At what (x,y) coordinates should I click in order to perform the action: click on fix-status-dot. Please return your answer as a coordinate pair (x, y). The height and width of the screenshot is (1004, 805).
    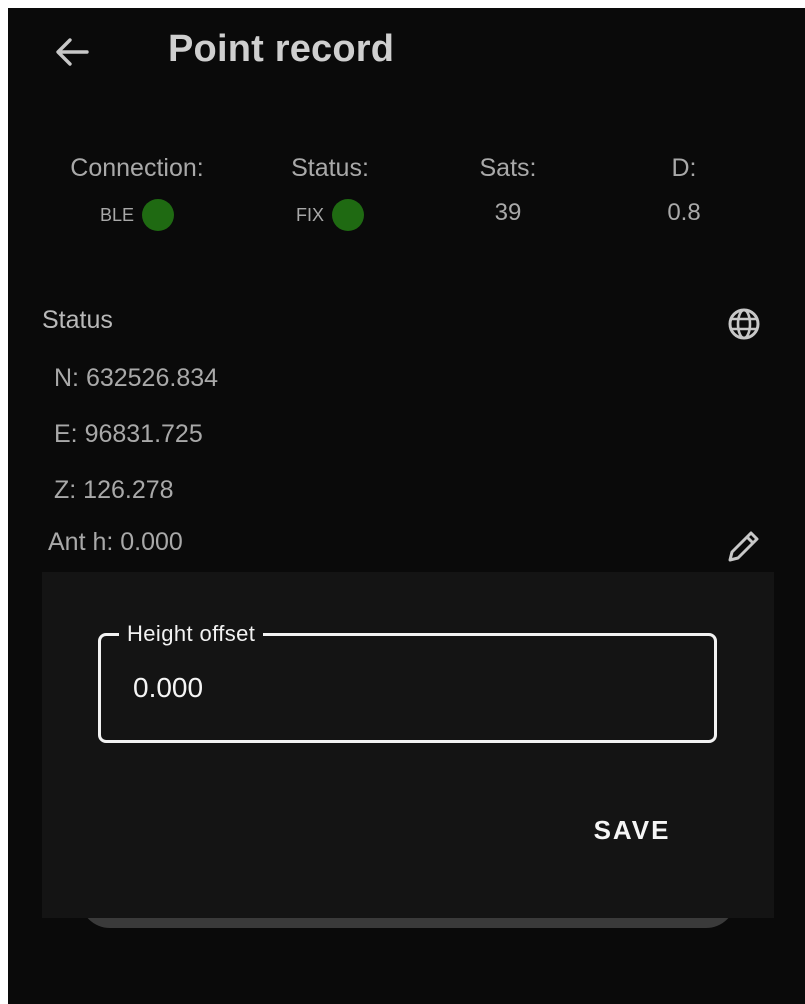
    Looking at the image, I should click on (348, 215).